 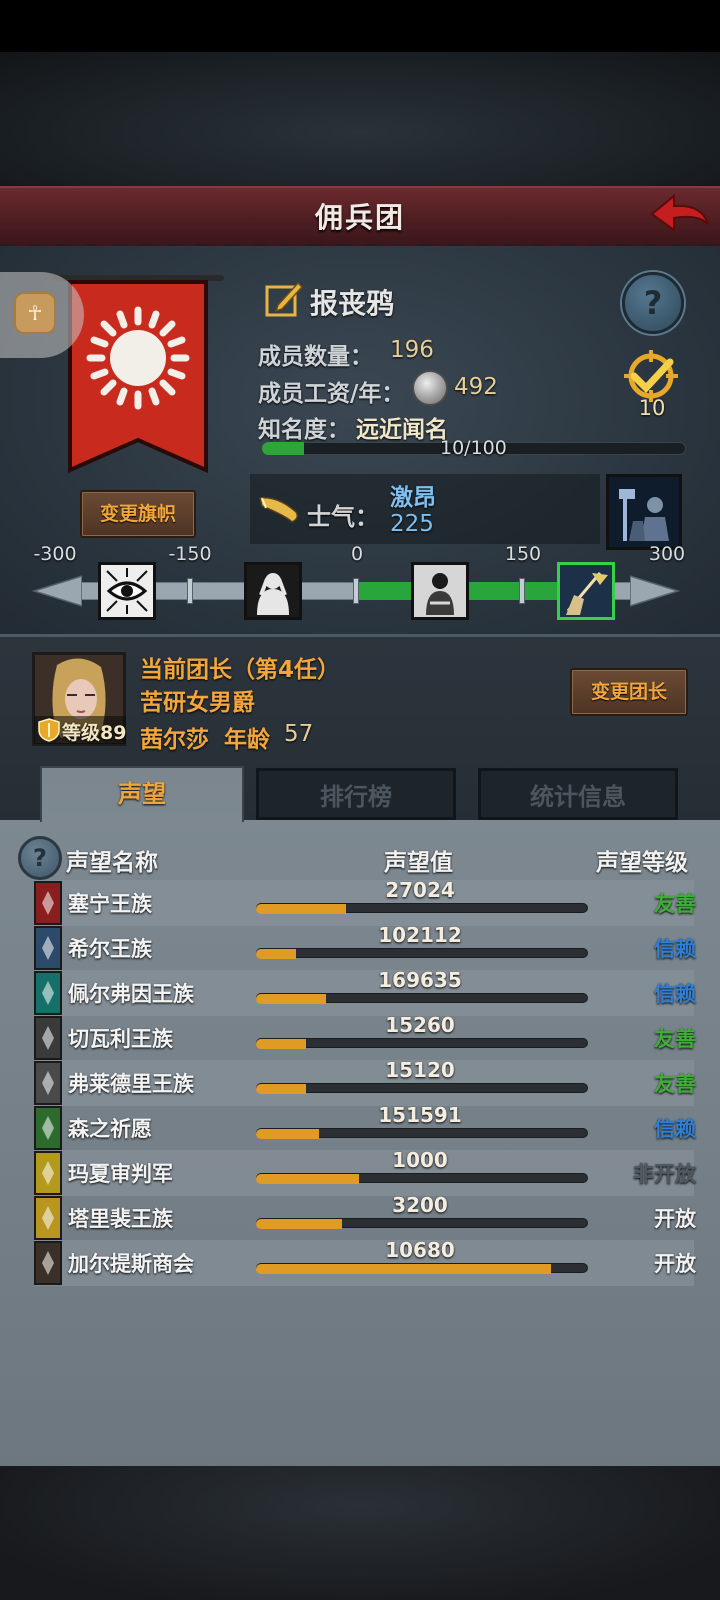 I want to click on bottom-backdrop, so click(x=360, y=1533).